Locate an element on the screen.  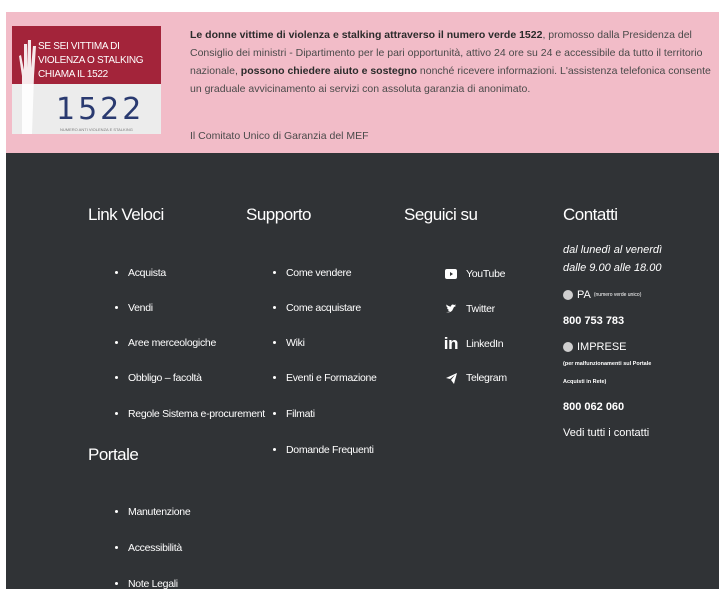
portale-column: Portale is located at coordinates (113, 455).